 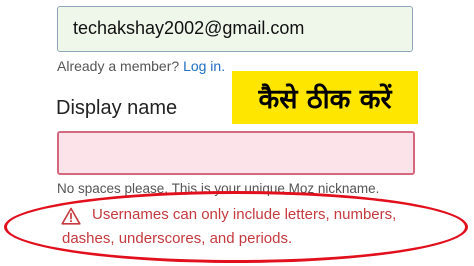 I want to click on display-name-input, so click(x=236, y=153).